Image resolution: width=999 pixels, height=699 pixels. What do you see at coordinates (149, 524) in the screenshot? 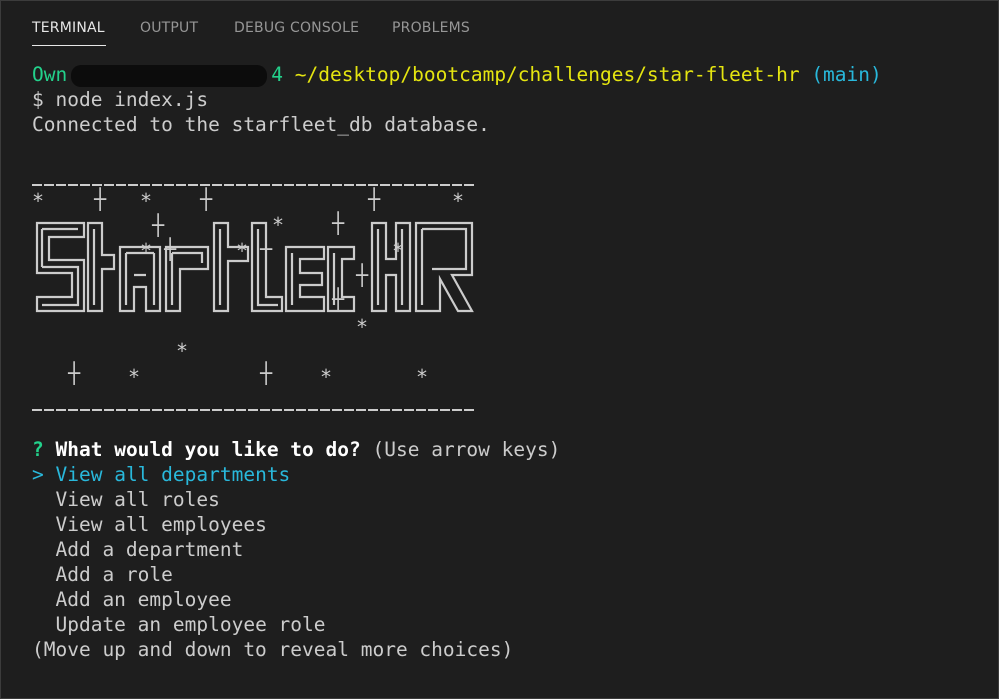
I see `choice-view-all-employees: View all employees` at bounding box center [149, 524].